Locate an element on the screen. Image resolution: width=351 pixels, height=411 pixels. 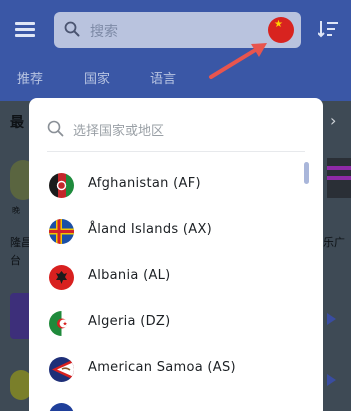
section-title: 最 is located at coordinates (17, 123).